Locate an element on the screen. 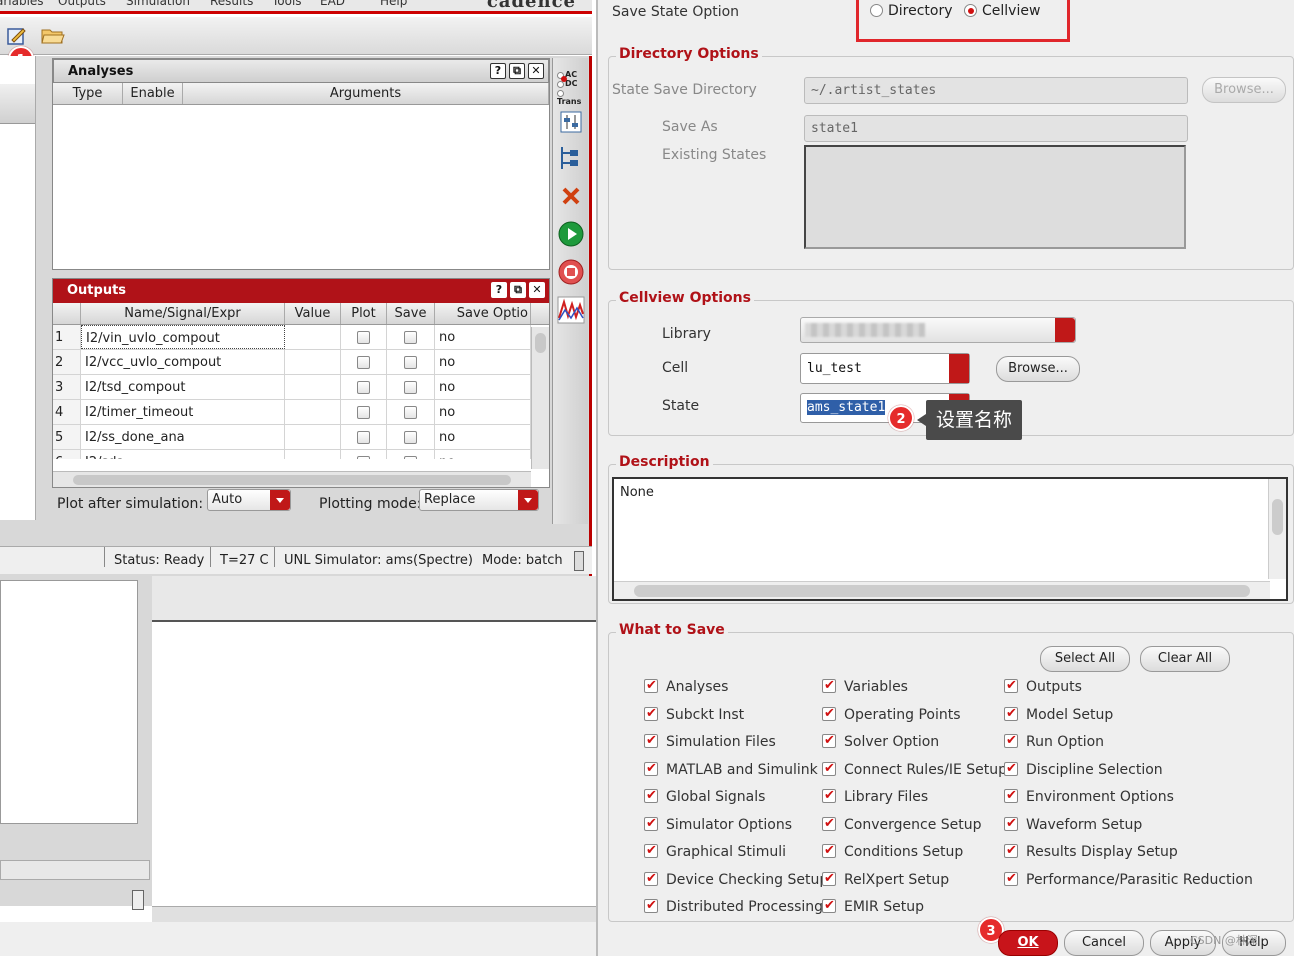 The height and width of the screenshot is (956, 1294). save-option-checkbox: Subckt Inst is located at coordinates (694, 714).